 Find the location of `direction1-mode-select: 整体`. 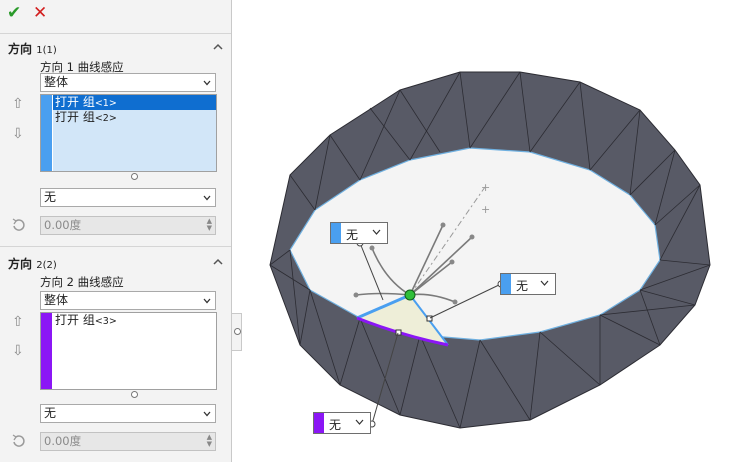

direction1-mode-select: 整体 is located at coordinates (128, 82).